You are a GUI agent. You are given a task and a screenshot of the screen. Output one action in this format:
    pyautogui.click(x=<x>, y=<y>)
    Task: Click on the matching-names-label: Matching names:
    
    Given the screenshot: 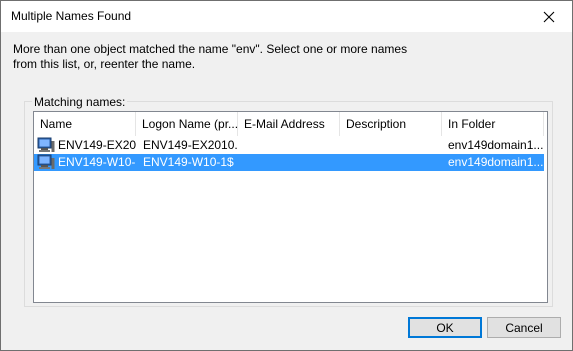 What is the action you would take?
    pyautogui.click(x=80, y=102)
    